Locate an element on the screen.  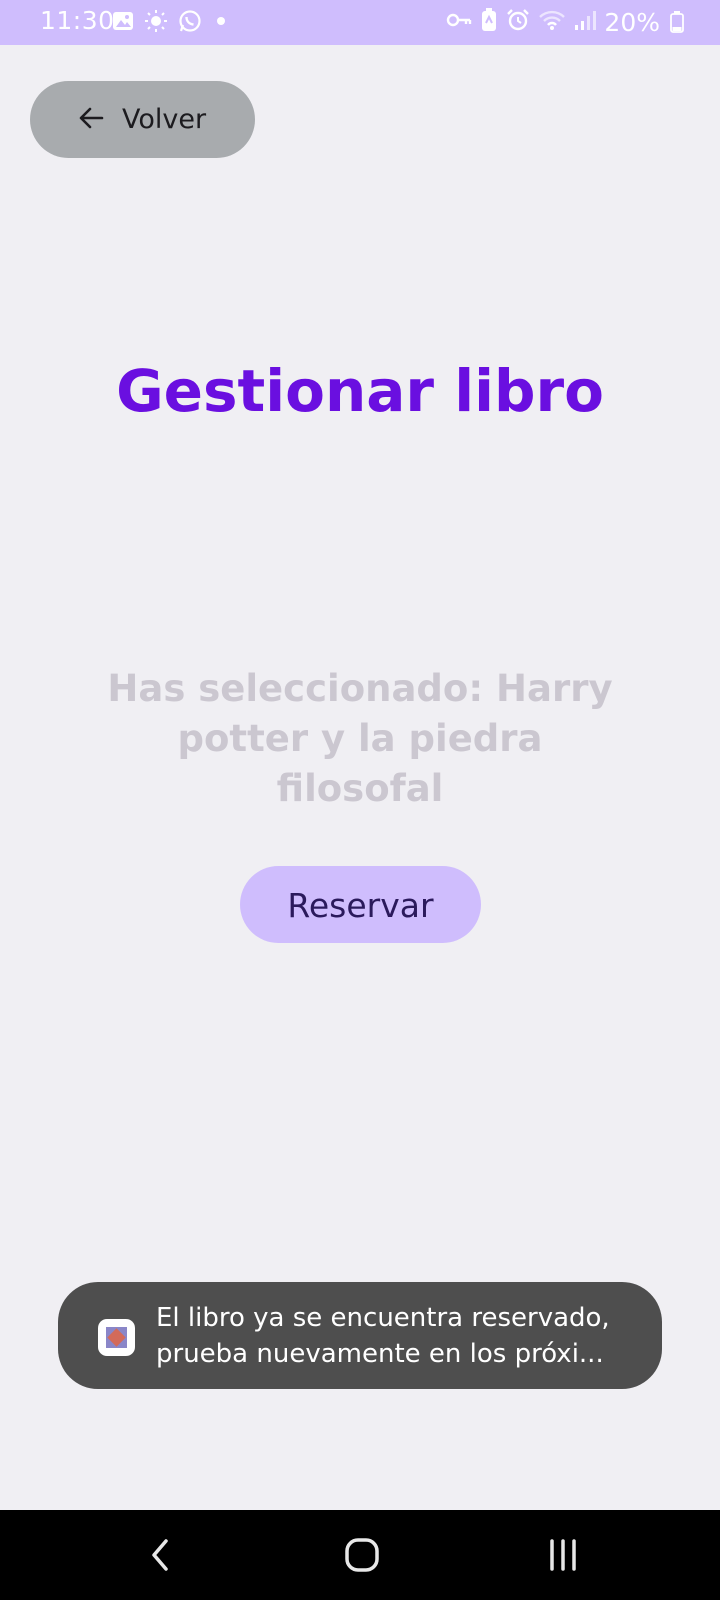
battery-percentage: 20% is located at coordinates (632, 22).